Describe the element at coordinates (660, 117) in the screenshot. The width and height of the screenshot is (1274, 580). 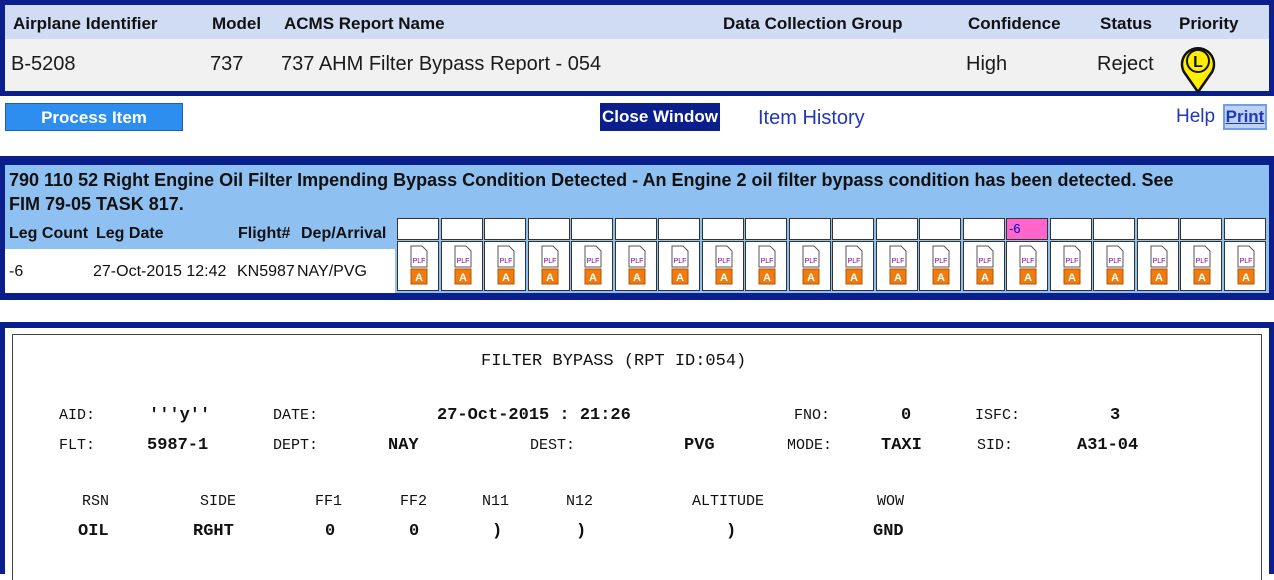
I see `close-window-button: Close Window` at that location.